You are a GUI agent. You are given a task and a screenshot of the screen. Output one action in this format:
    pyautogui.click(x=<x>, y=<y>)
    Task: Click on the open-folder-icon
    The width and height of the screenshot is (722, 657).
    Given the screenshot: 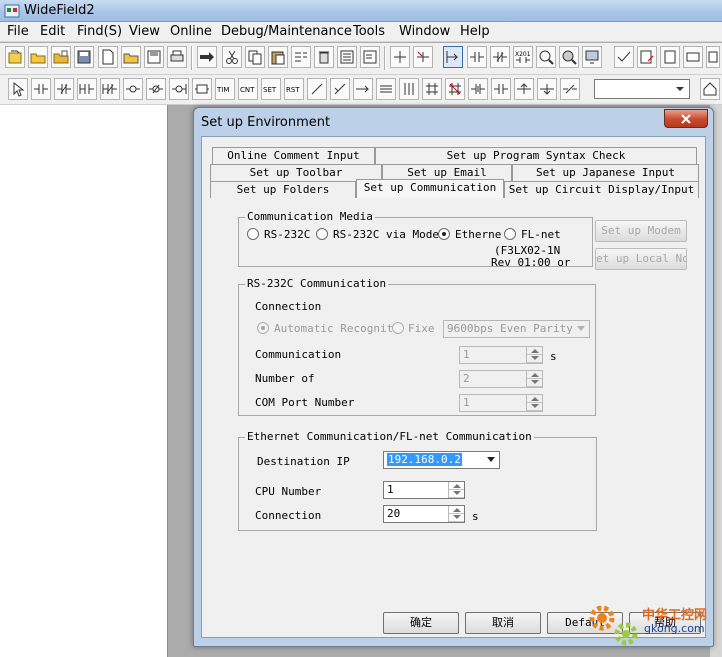 What is the action you would take?
    pyautogui.click(x=38, y=57)
    